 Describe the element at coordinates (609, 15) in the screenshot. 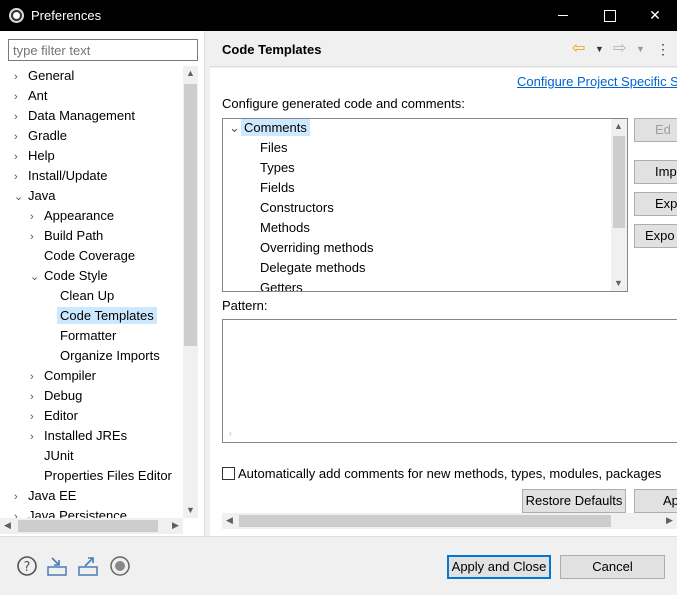

I see `maximize-button` at that location.